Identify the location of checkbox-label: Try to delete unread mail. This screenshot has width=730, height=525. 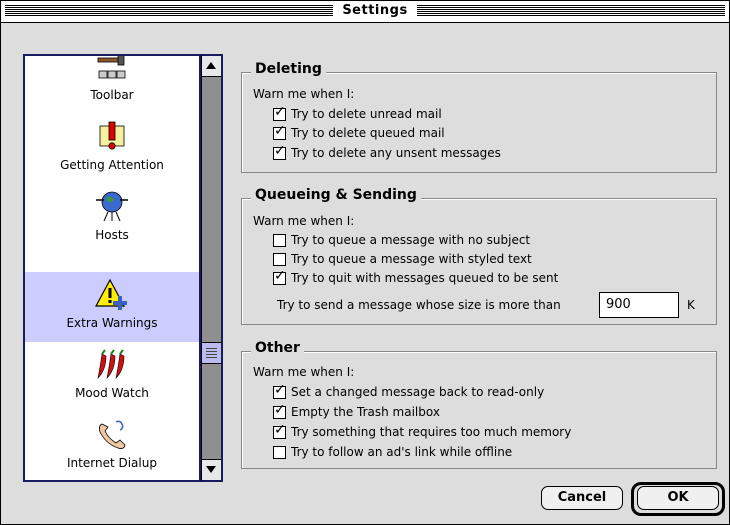
(366, 114).